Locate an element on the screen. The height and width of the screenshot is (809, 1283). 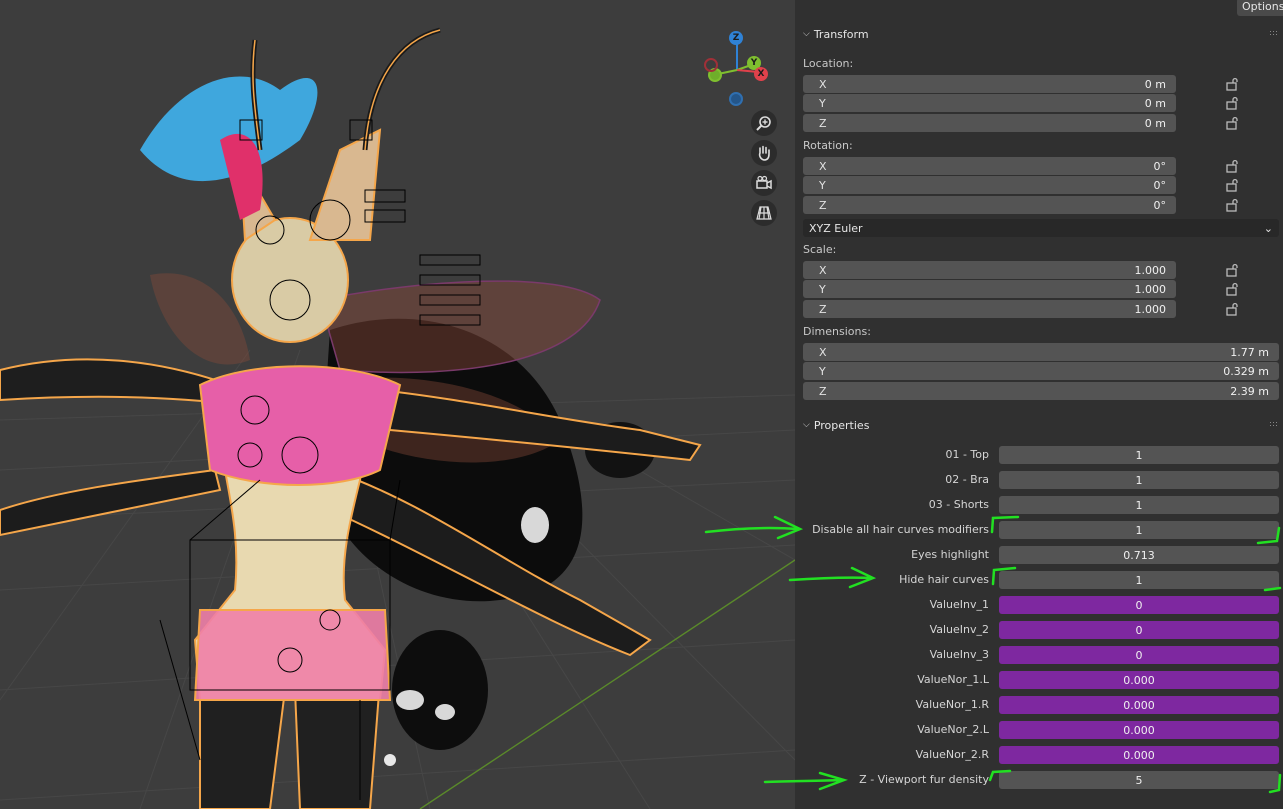
prop-label: Eyes highlight is located at coordinates (950, 554).